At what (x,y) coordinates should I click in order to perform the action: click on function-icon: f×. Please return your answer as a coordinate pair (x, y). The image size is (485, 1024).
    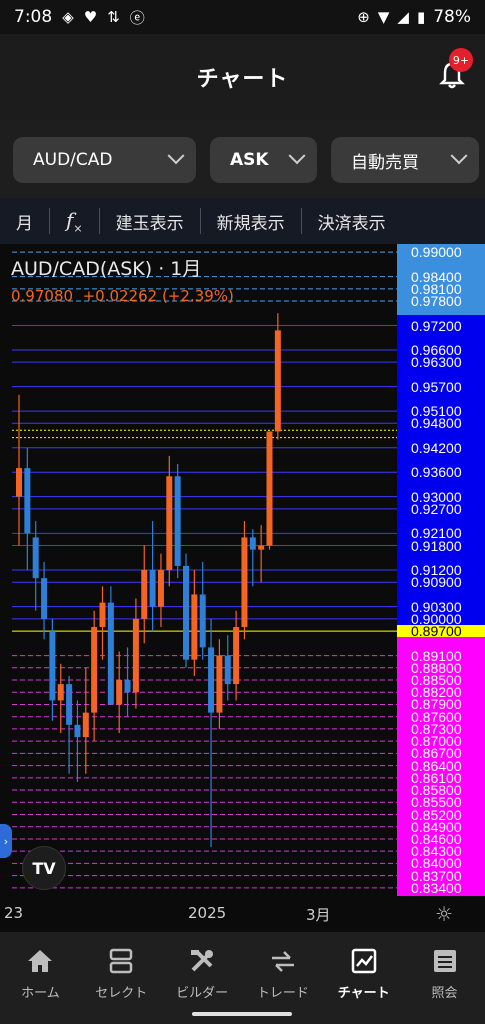
    Looking at the image, I should click on (74, 221).